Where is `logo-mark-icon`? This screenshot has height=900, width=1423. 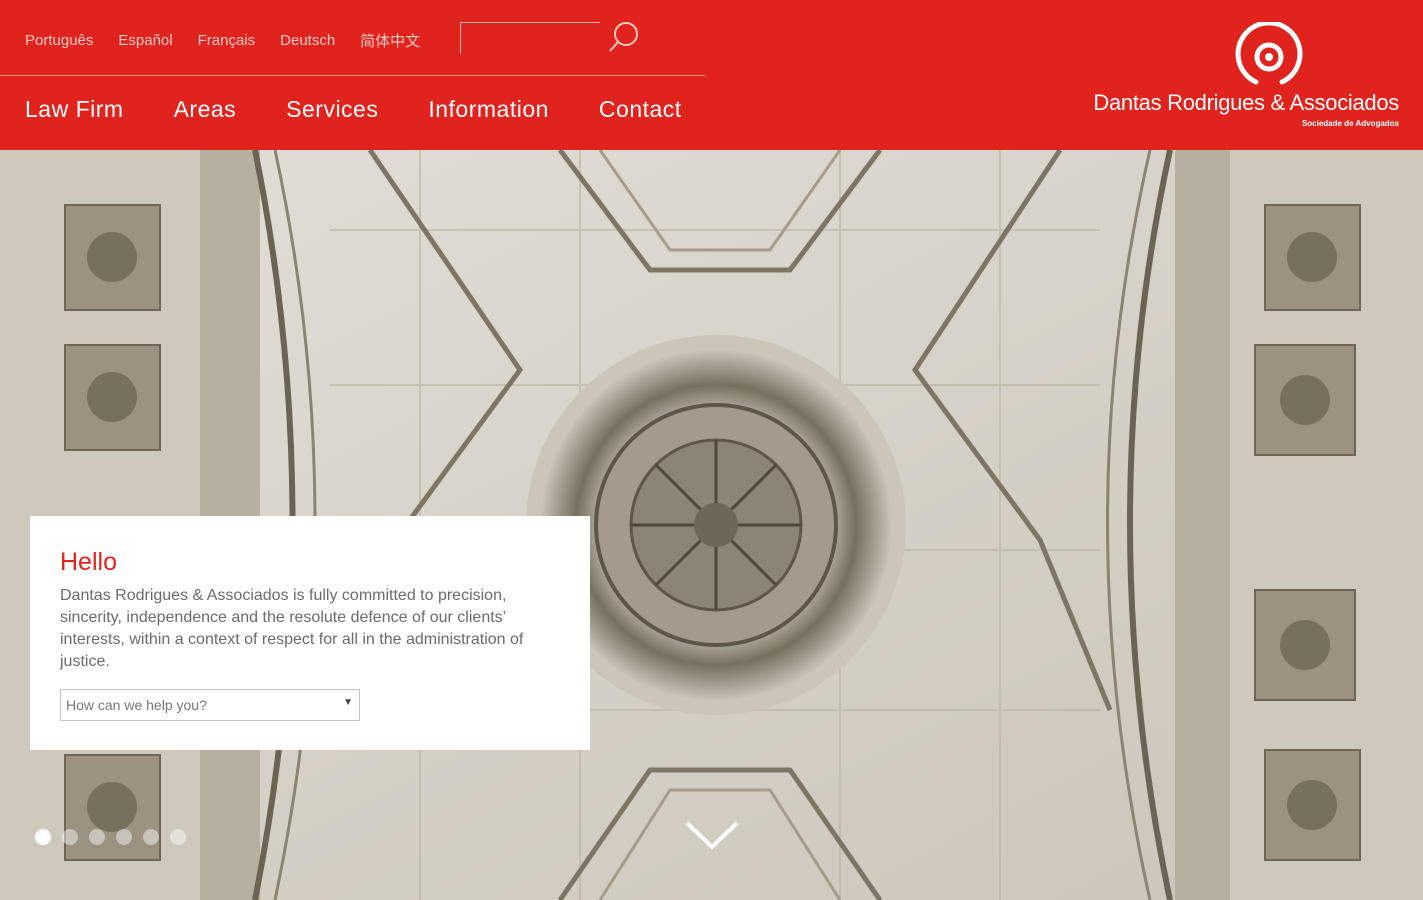 logo-mark-icon is located at coordinates (1269, 53).